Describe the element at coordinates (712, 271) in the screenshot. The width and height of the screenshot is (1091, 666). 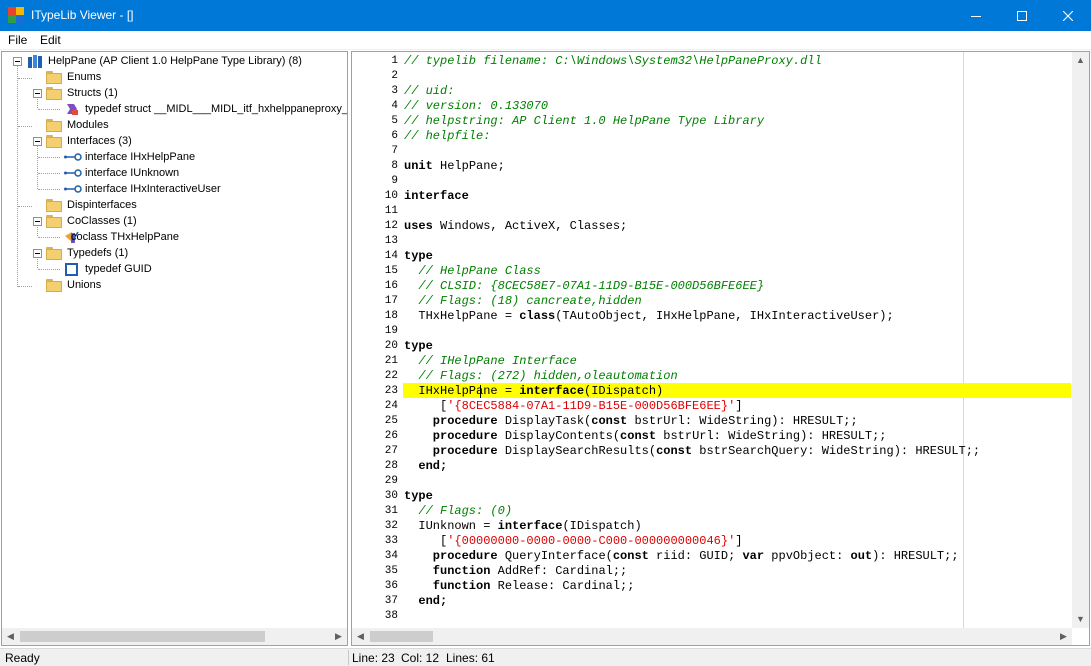
I see `code-line-15: 15 // HelpPane Class` at that location.